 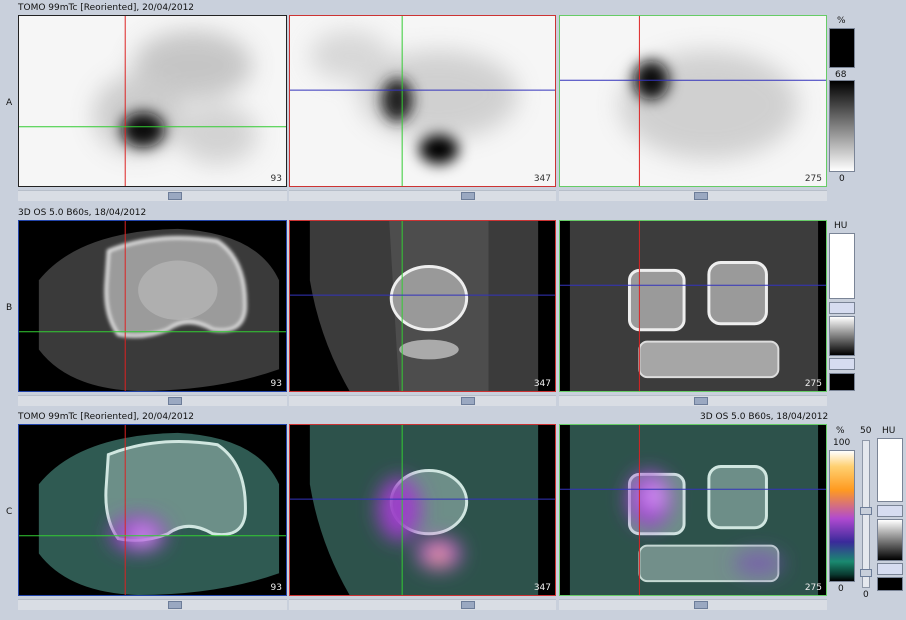 I want to click on row-c-label: C, so click(x=9, y=512).